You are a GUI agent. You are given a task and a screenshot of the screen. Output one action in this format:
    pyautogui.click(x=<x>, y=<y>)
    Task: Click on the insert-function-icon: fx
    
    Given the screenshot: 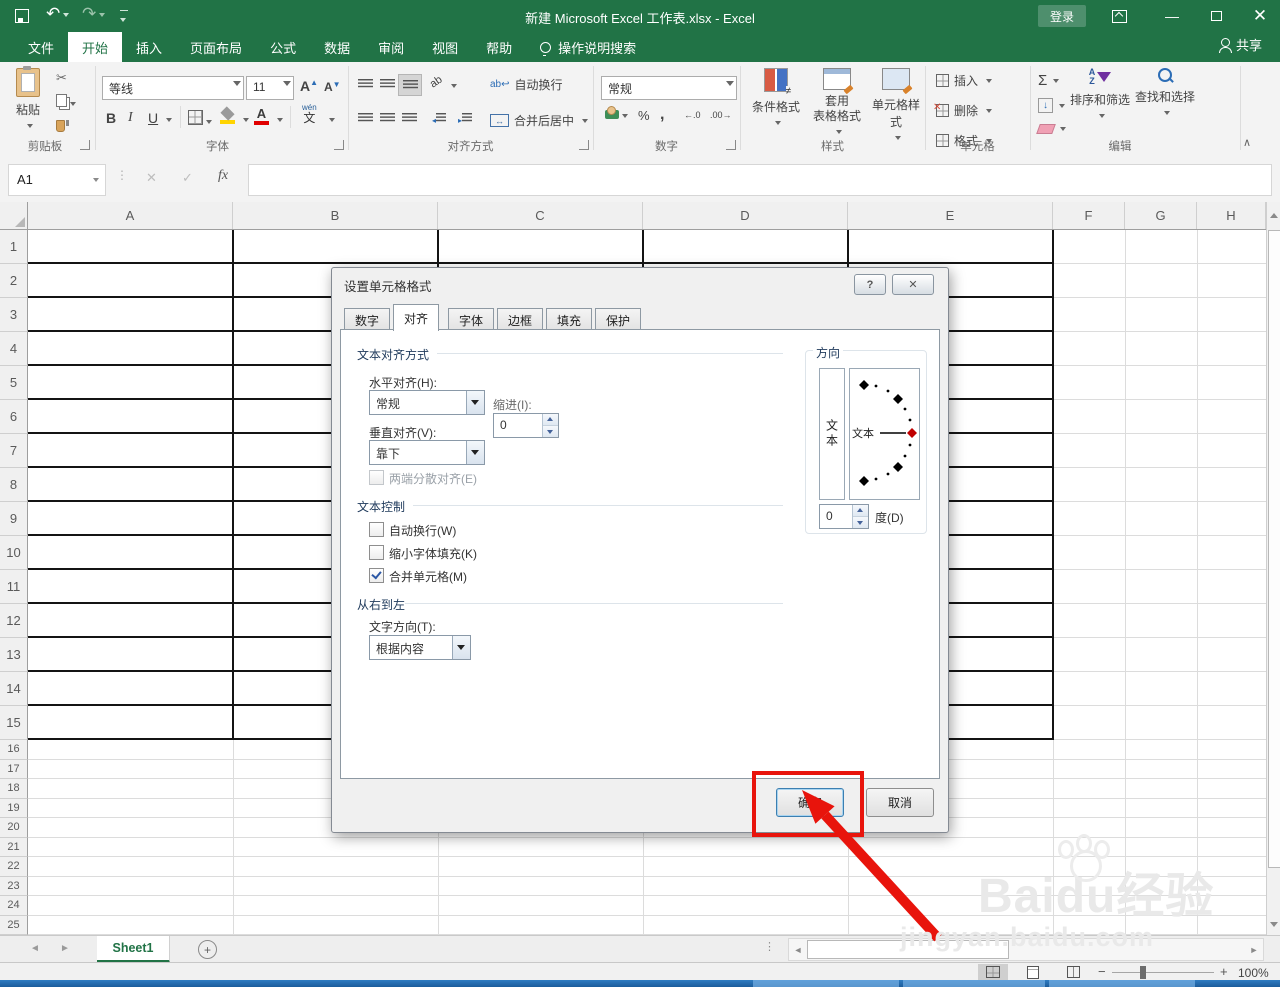 What is the action you would take?
    pyautogui.click(x=223, y=176)
    